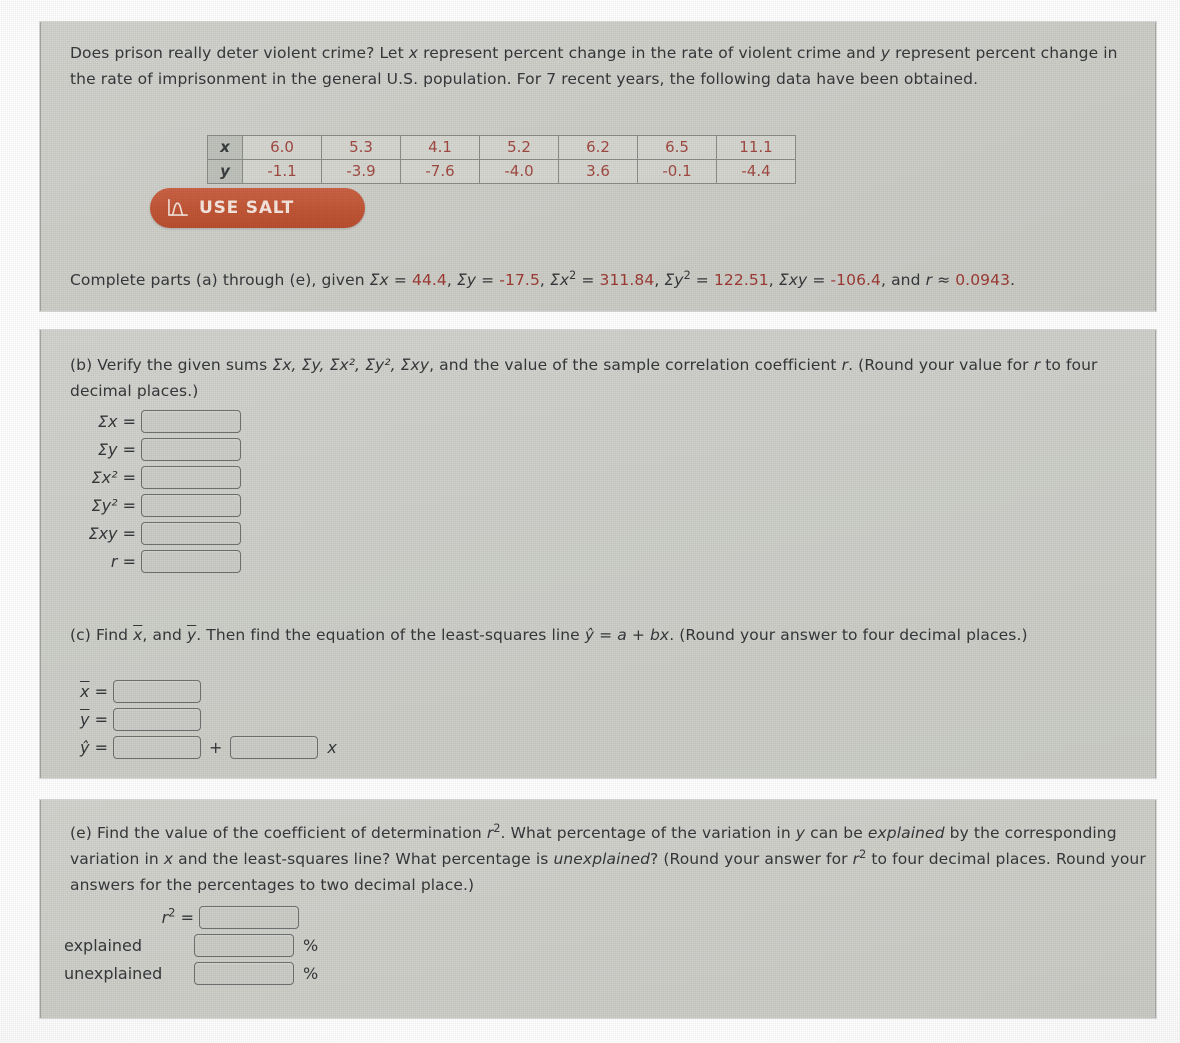 The width and height of the screenshot is (1180, 1043). I want to click on r-value: 0.0943, so click(983, 280).